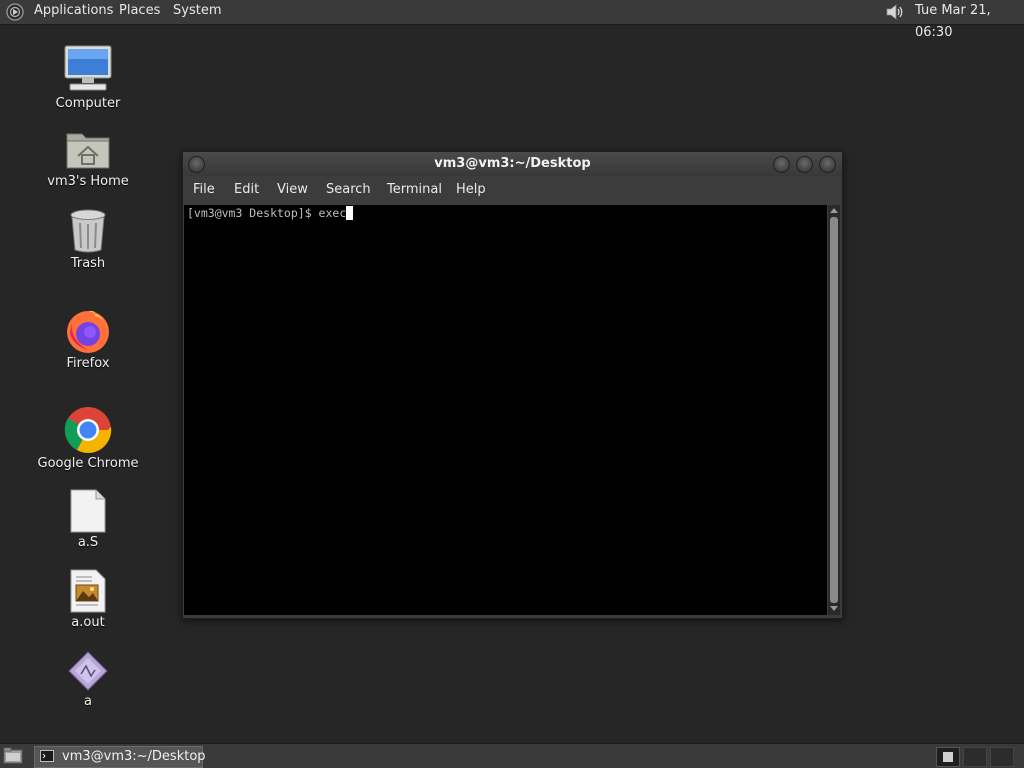  Describe the element at coordinates (827, 164) in the screenshot. I see `close-button` at that location.